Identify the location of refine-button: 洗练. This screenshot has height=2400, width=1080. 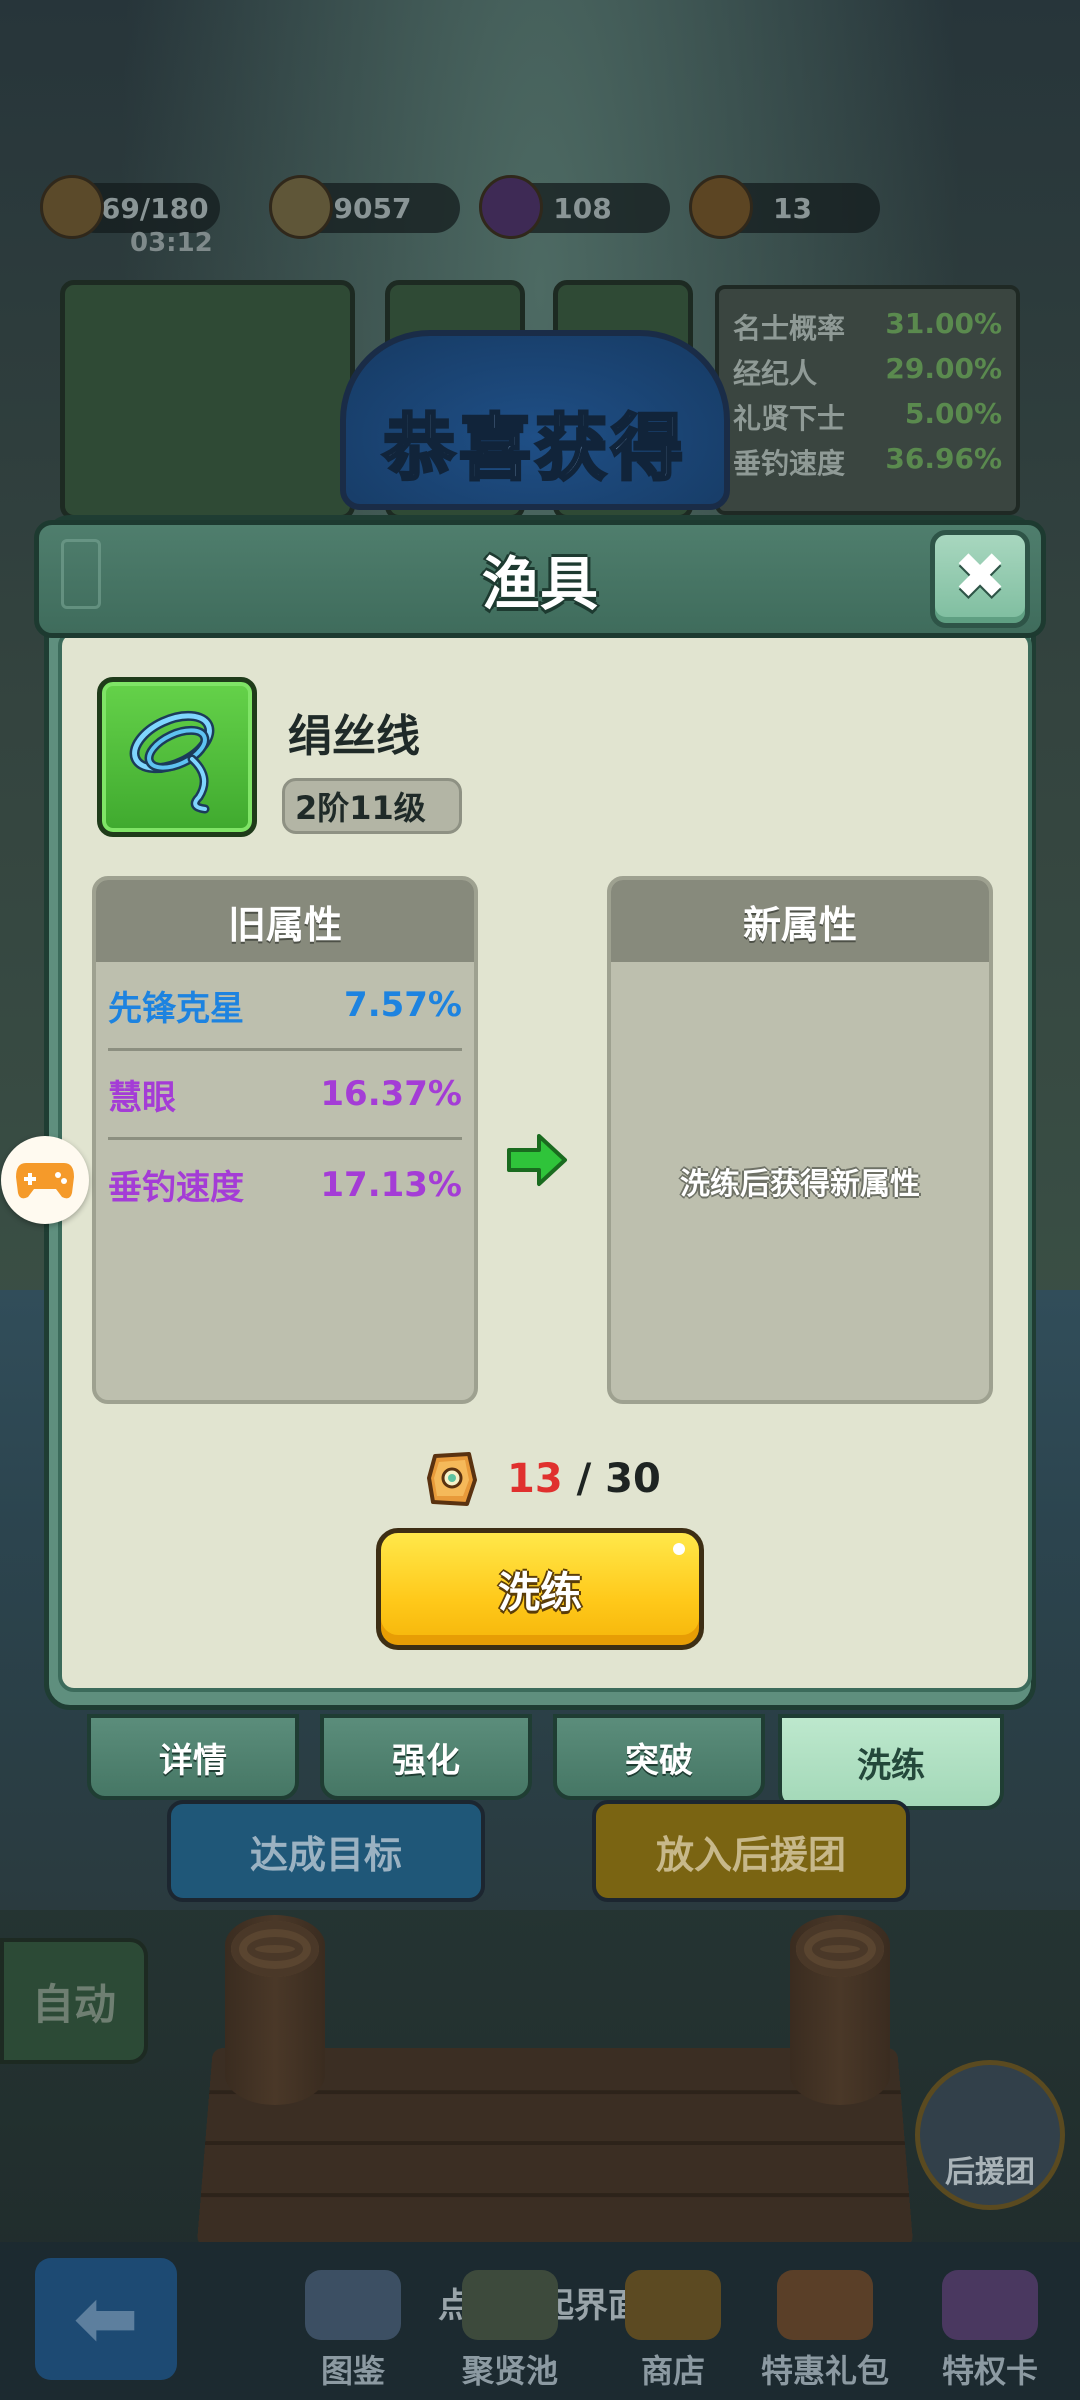
(540, 1589).